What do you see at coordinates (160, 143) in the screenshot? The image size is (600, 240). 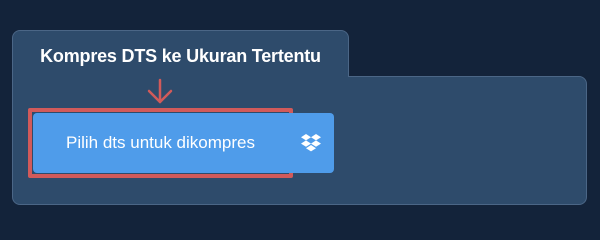 I see `choose-file-button: Pilih dts untuk dikompres` at bounding box center [160, 143].